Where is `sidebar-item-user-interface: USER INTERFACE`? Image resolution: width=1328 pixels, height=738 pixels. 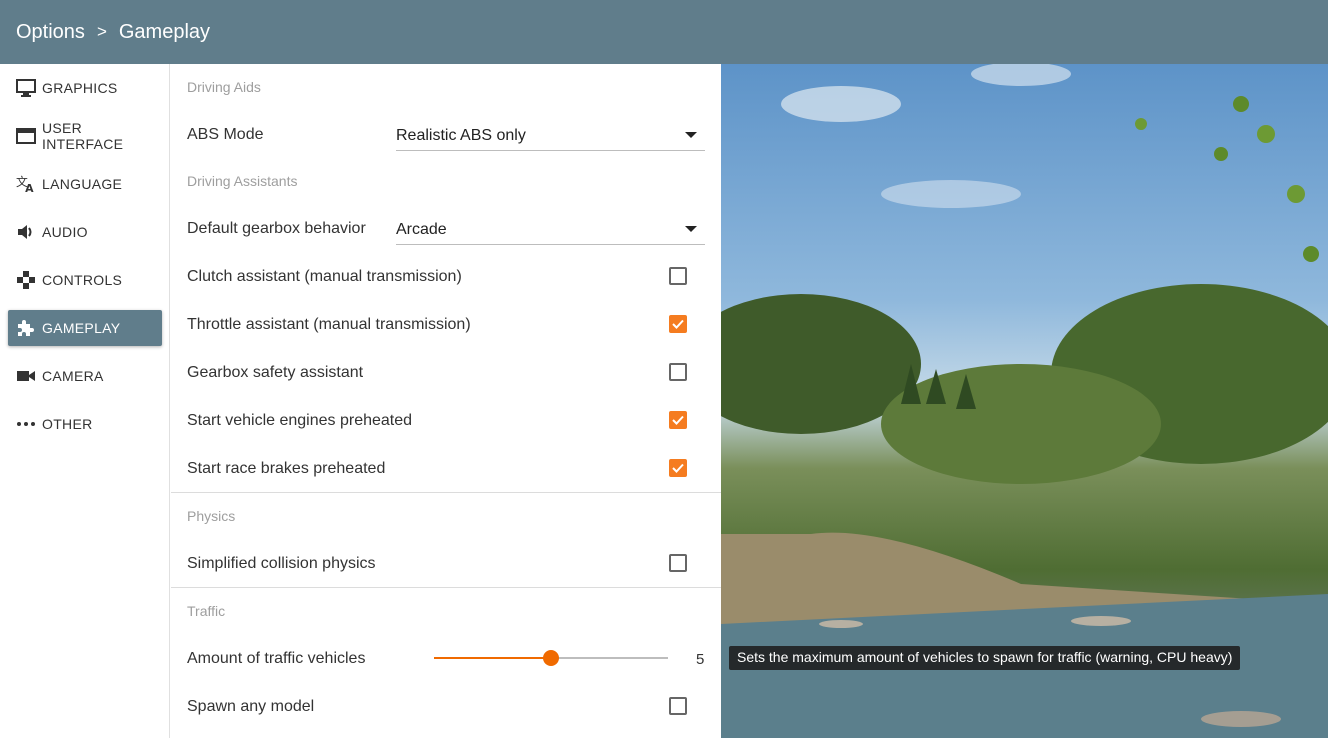 sidebar-item-user-interface: USER INTERFACE is located at coordinates (85, 136).